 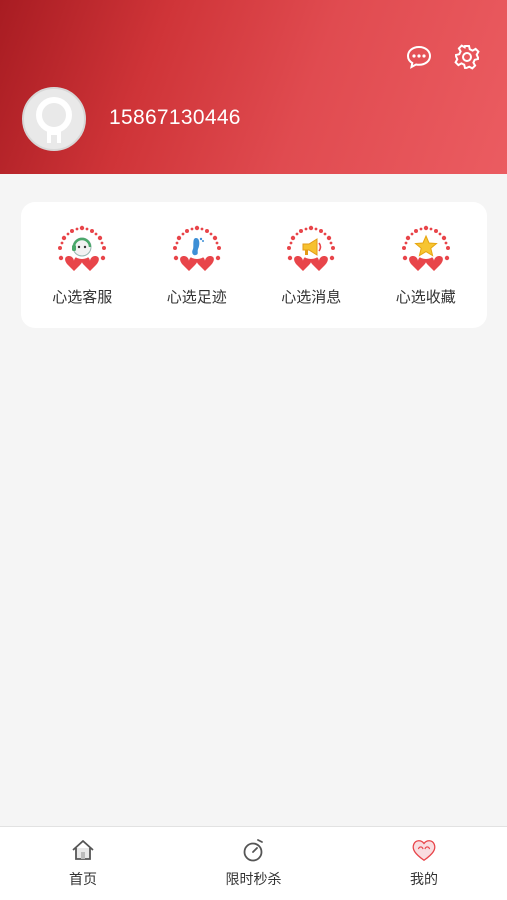 I want to click on chat-icon, so click(x=419, y=57).